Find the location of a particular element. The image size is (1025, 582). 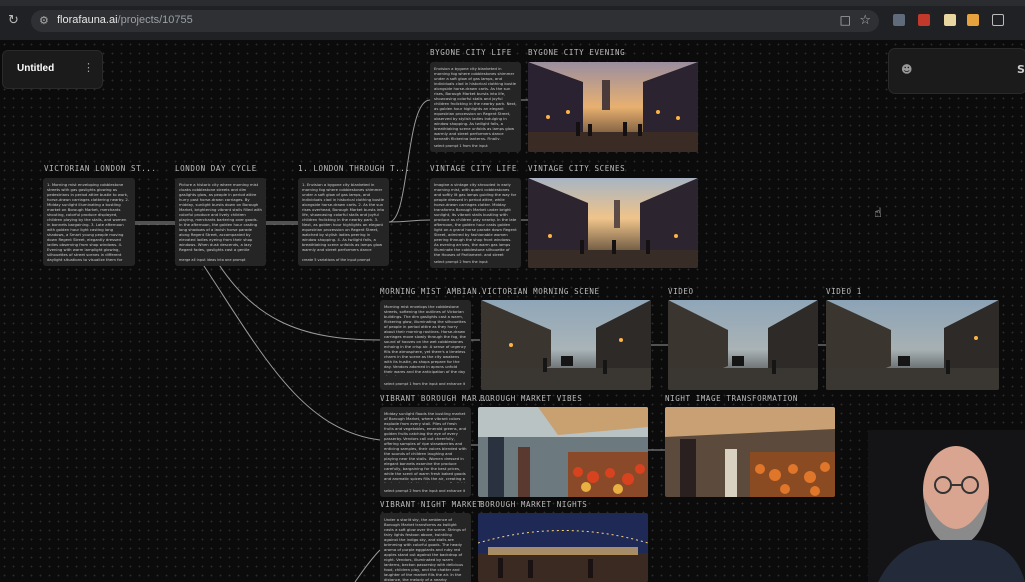

node-label-bygone-city-evening: BYGONE CITY EVENING is located at coordinates (577, 52).